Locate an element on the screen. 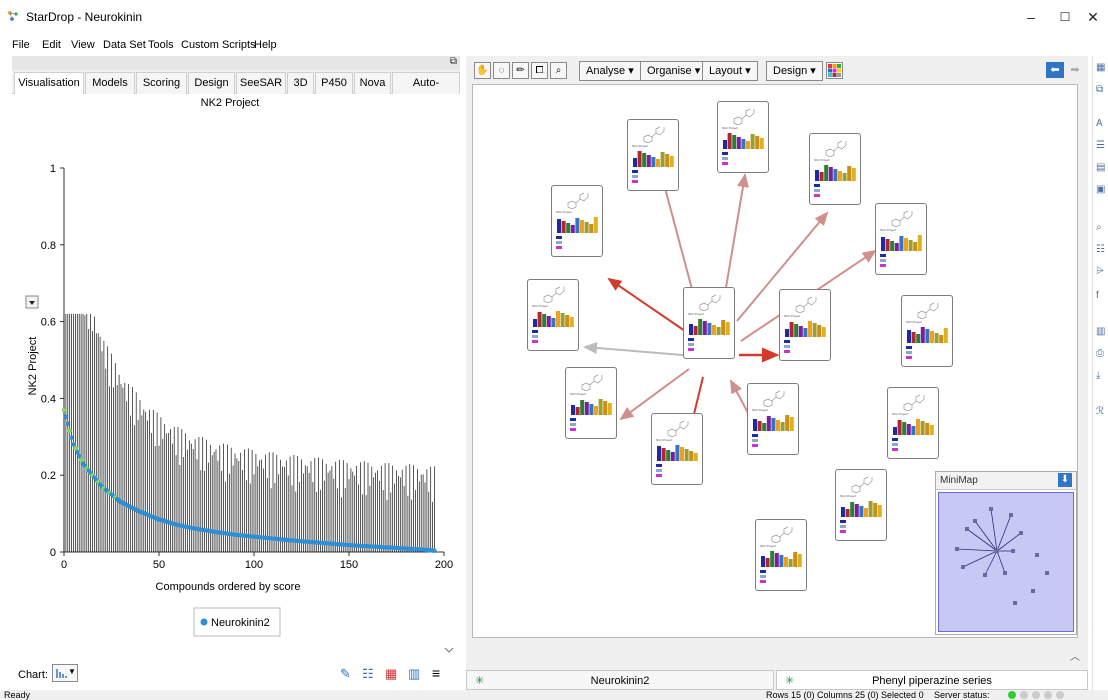 The image size is (1108, 700). function-icon: f is located at coordinates (1101, 295).